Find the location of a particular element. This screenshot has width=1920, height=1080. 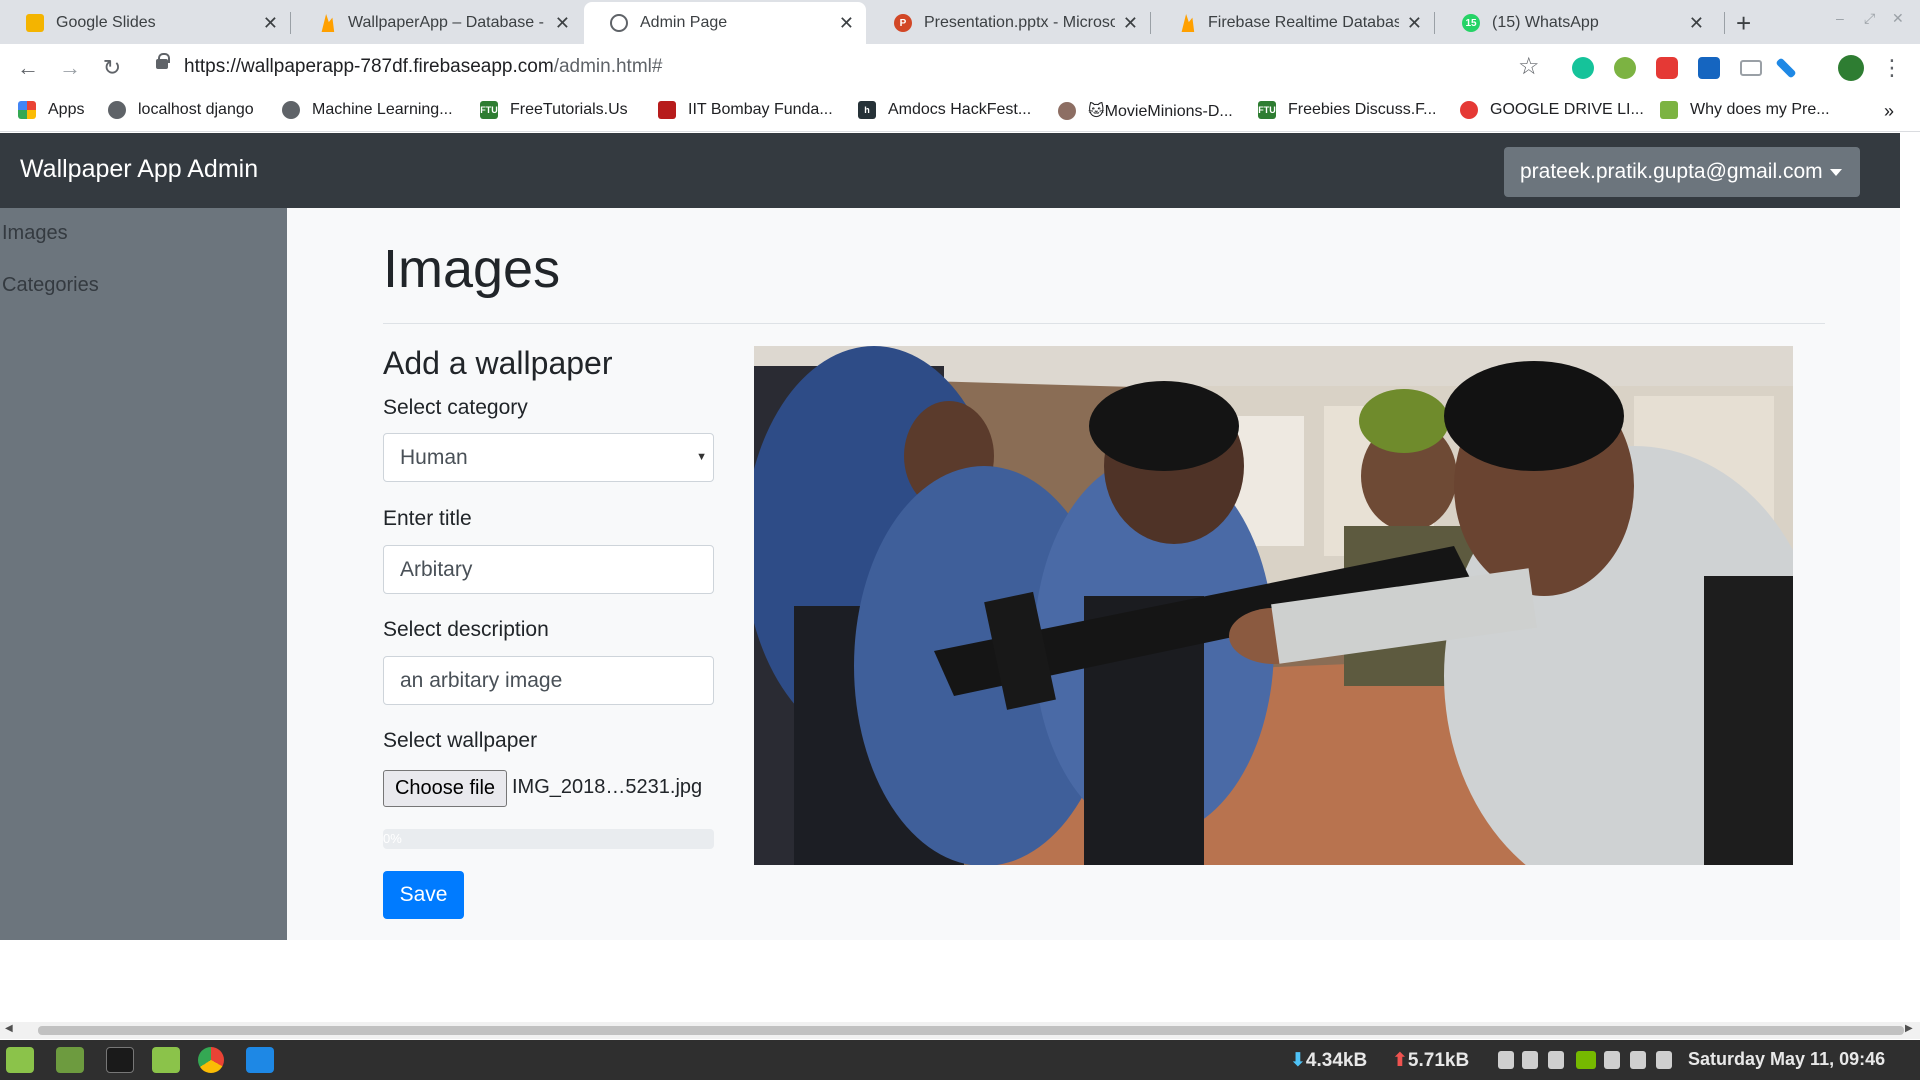

linux-mint-menu-icon is located at coordinates (20, 1060).